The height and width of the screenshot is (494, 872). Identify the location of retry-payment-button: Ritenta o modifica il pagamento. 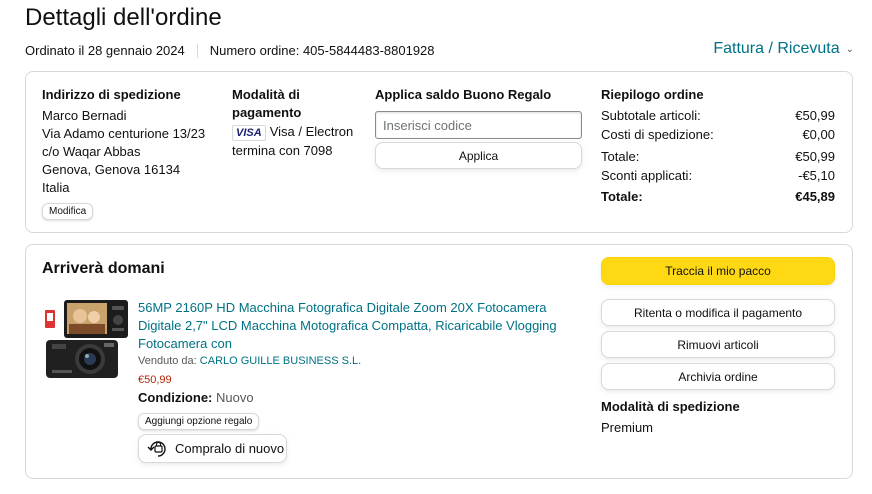
(718, 312).